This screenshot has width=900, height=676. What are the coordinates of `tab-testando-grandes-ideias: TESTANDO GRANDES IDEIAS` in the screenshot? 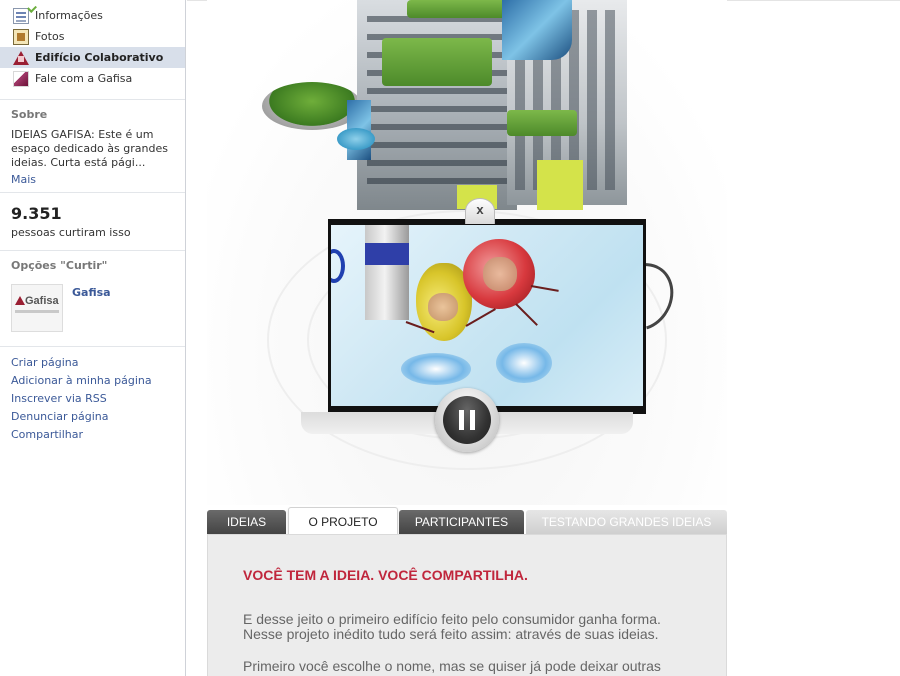 It's located at (626, 522).